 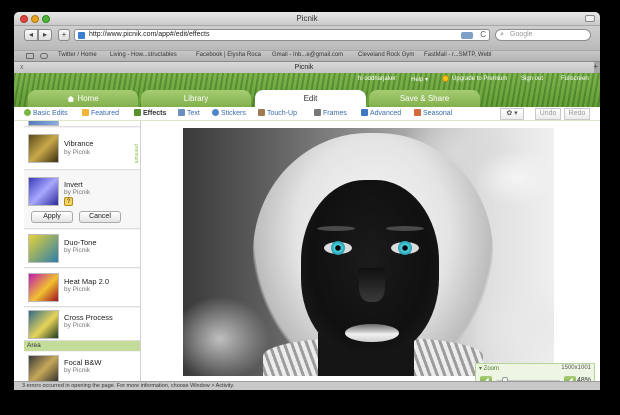 I want to click on search-icon: ⌕, so click(x=502, y=34).